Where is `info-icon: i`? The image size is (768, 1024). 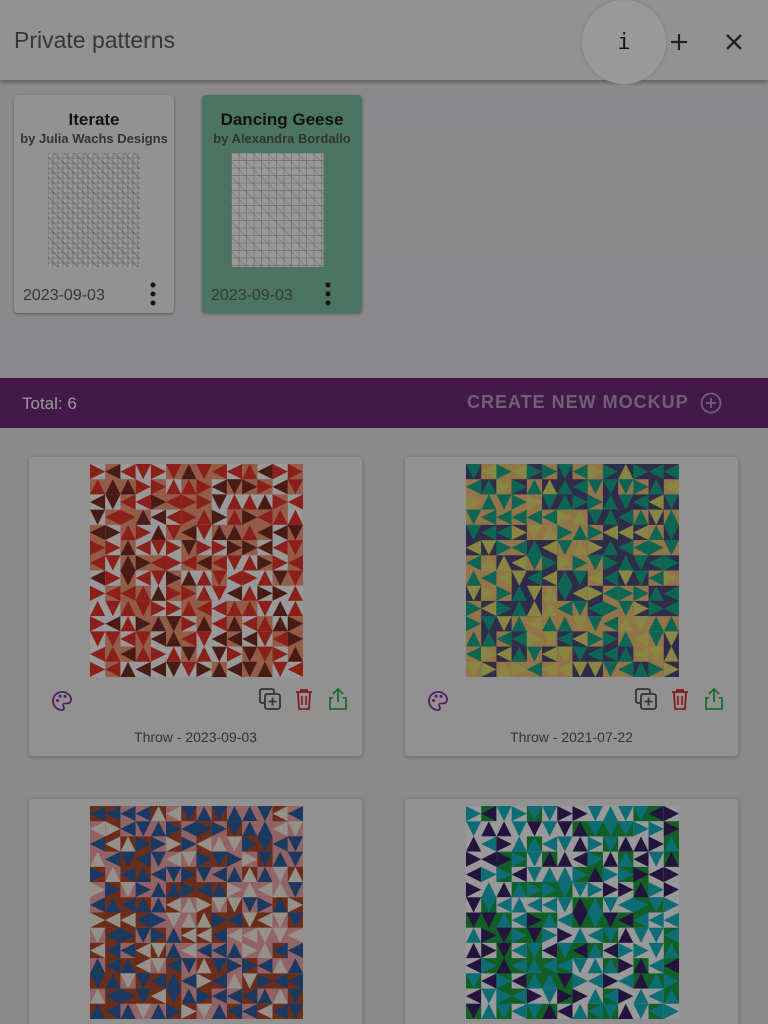 info-icon: i is located at coordinates (624, 42).